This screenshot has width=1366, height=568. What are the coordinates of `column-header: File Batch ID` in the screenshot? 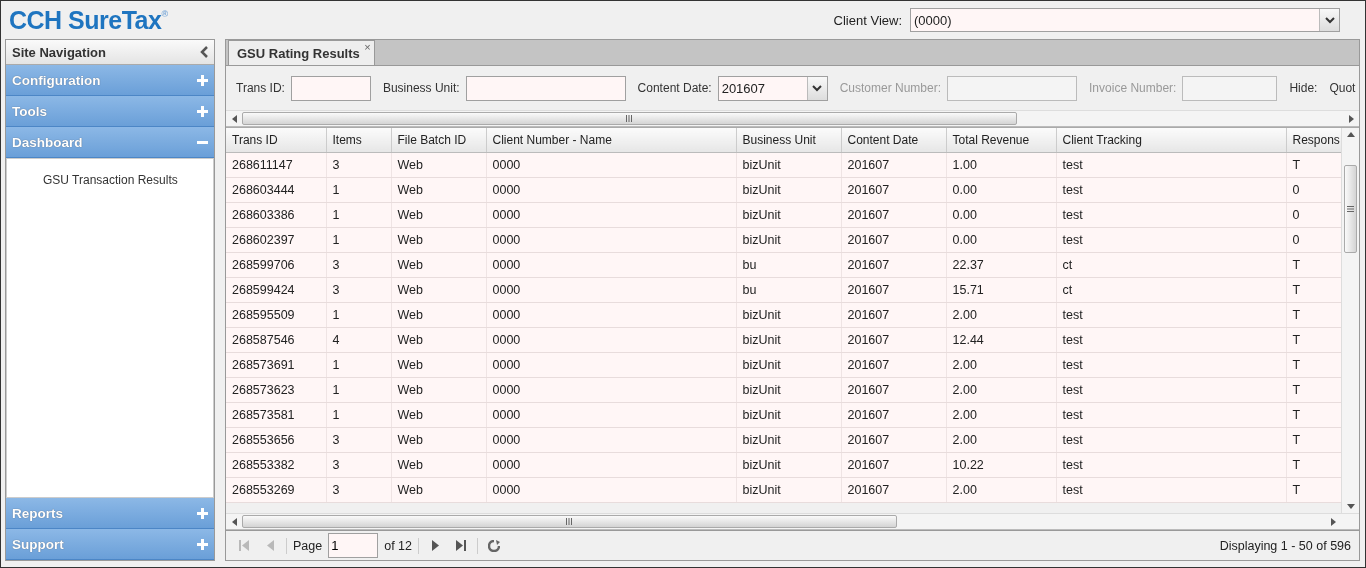 It's located at (438, 140).